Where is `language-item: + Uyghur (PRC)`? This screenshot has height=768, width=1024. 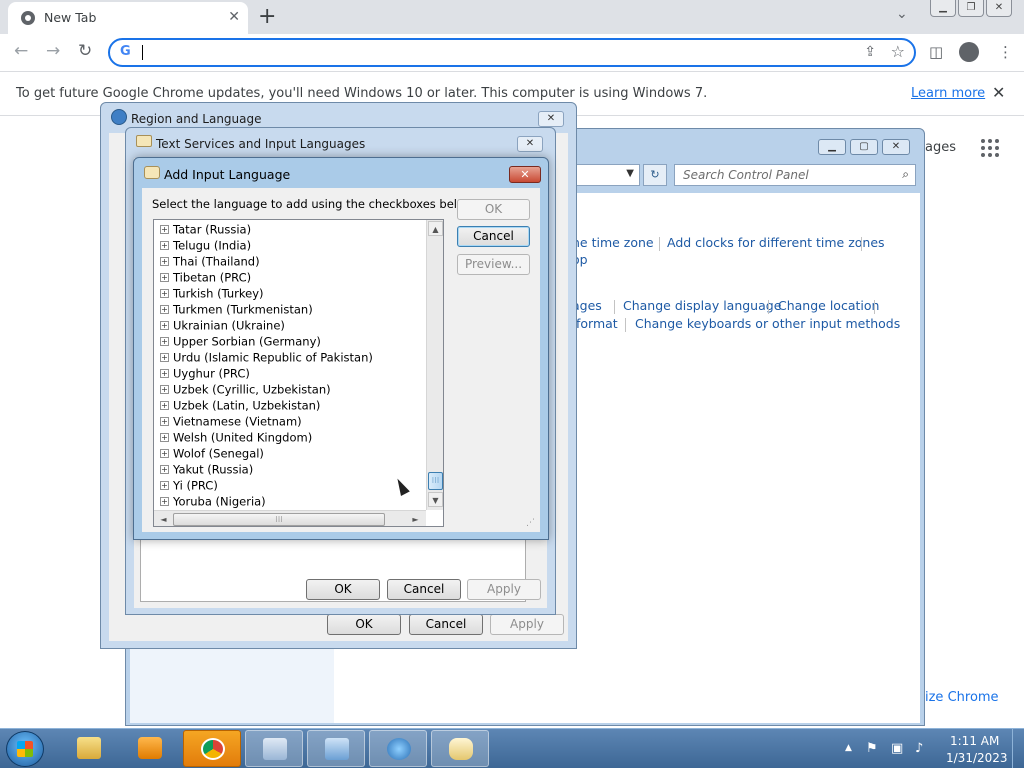
language-item: + Uyghur (PRC) is located at coordinates (205, 374).